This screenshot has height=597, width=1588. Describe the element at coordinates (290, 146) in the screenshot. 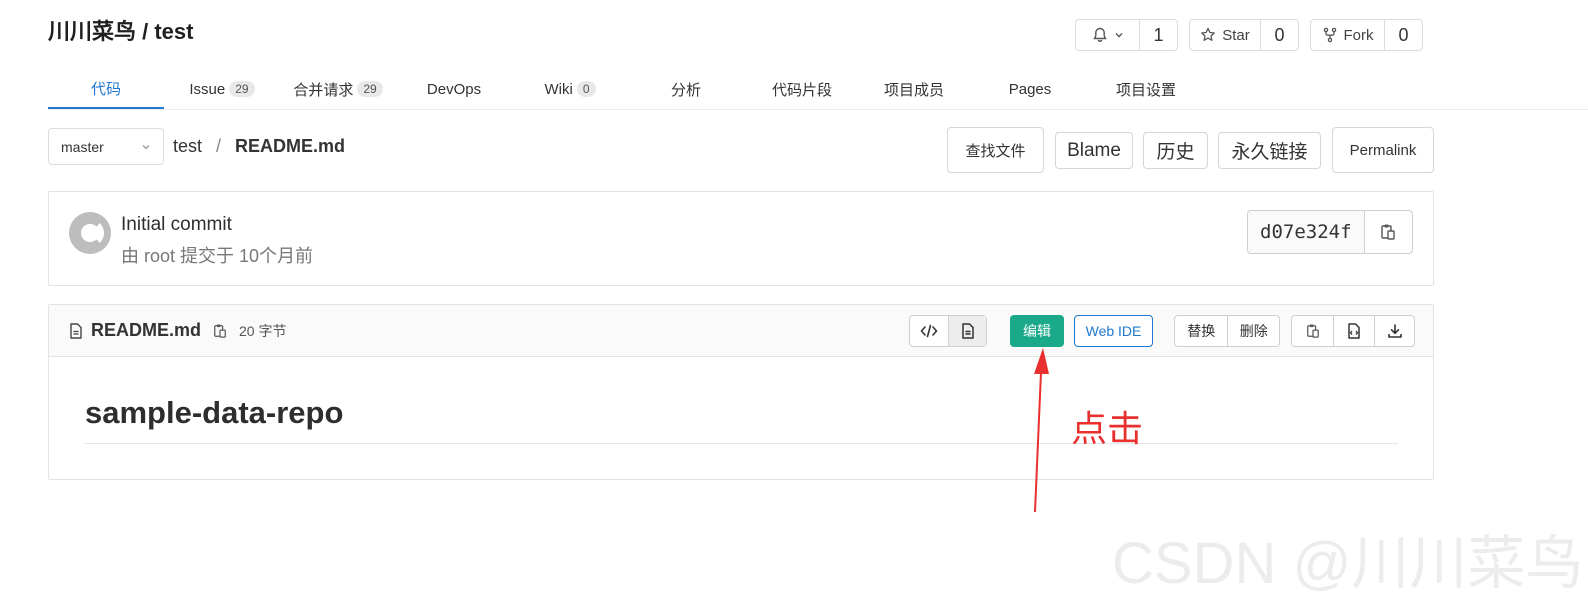

I see `breadcrumb-file: README.md` at that location.